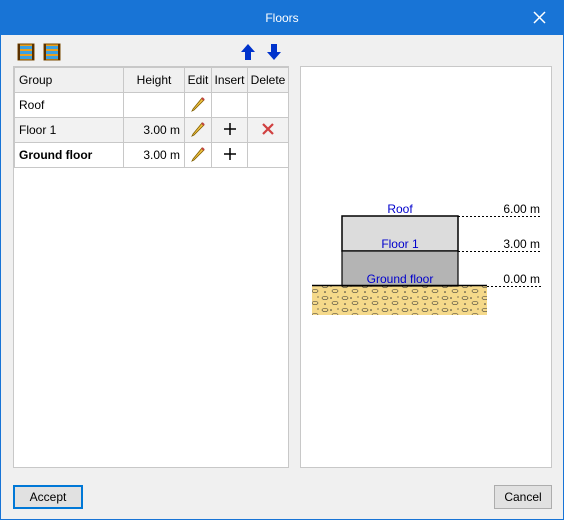 The width and height of the screenshot is (564, 520). What do you see at coordinates (69, 105) in the screenshot?
I see `group-cell: Roof` at bounding box center [69, 105].